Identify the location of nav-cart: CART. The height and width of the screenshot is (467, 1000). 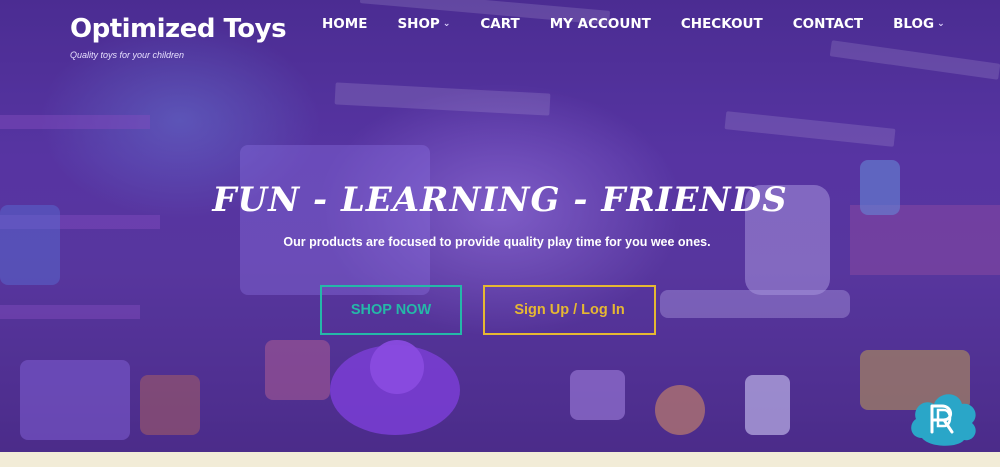
(499, 24).